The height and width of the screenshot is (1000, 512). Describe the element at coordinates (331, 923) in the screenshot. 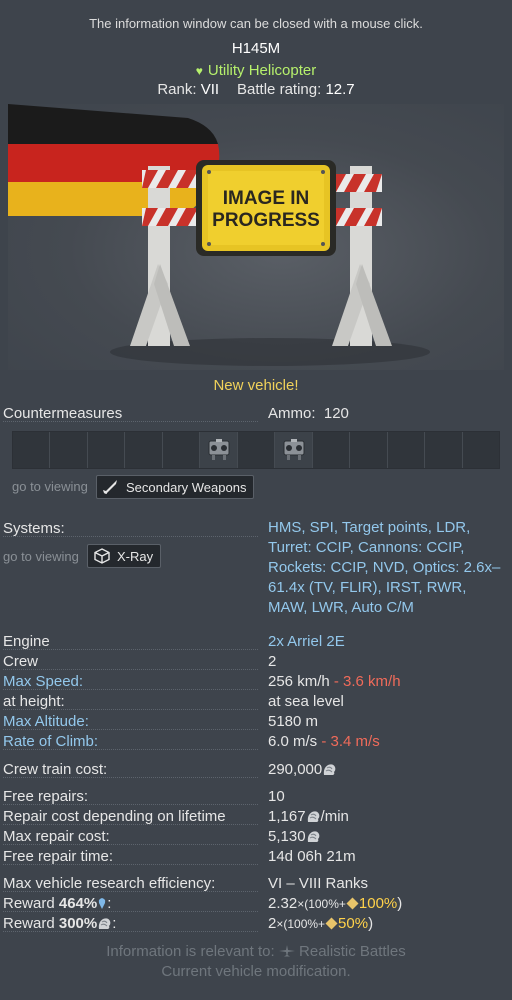

I see `premium-bonus-icon` at that location.